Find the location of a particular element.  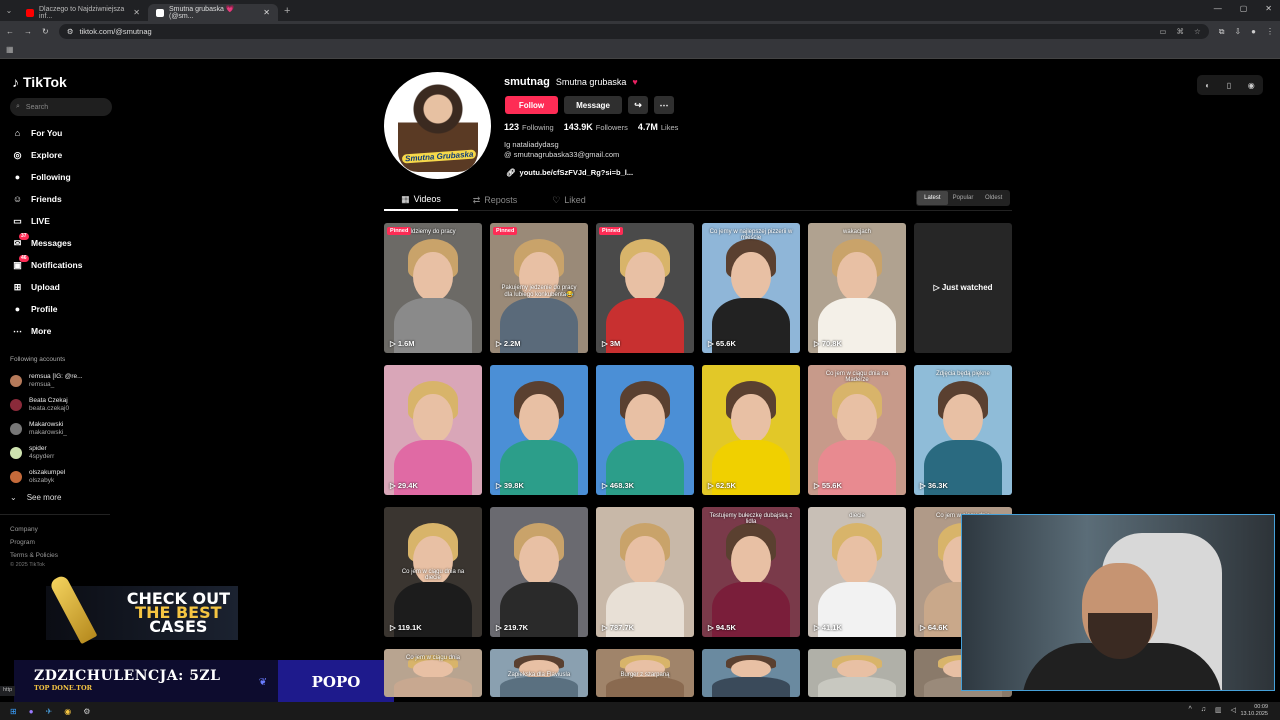

sidebar-item-following: ● Following is located at coordinates (66, 177).